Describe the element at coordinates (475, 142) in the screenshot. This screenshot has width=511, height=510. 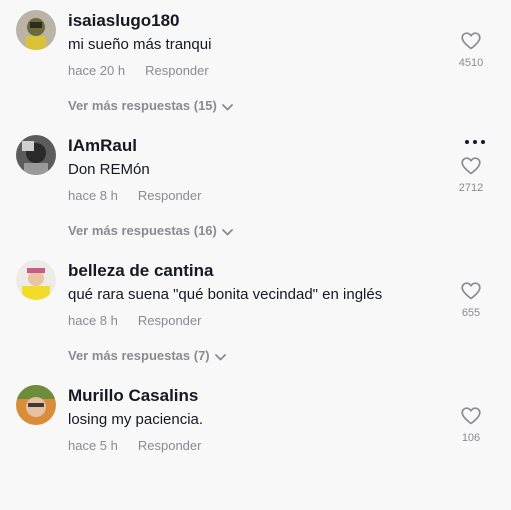
I see `more-options-icon` at that location.